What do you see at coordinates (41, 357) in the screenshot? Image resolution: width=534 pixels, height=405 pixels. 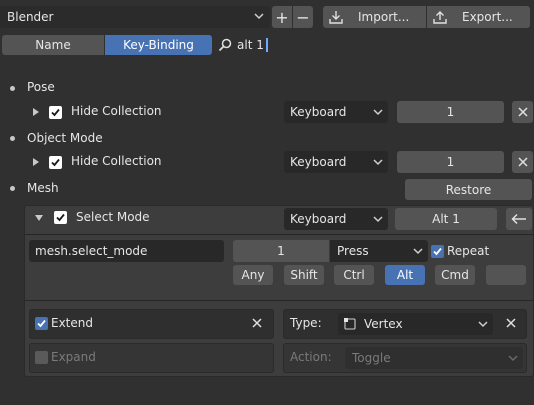 I see `expand-checkbox` at bounding box center [41, 357].